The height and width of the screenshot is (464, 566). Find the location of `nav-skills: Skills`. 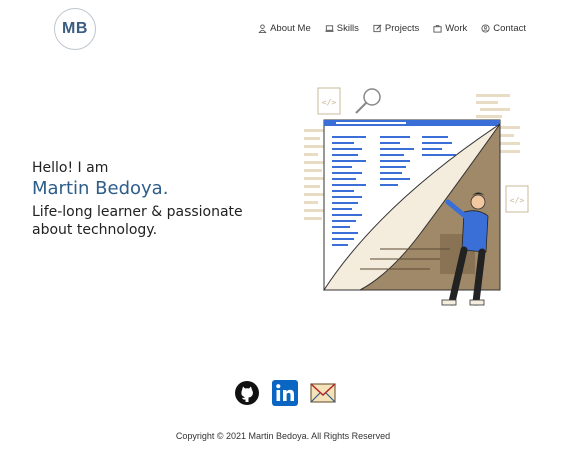

nav-skills: Skills is located at coordinates (342, 28).